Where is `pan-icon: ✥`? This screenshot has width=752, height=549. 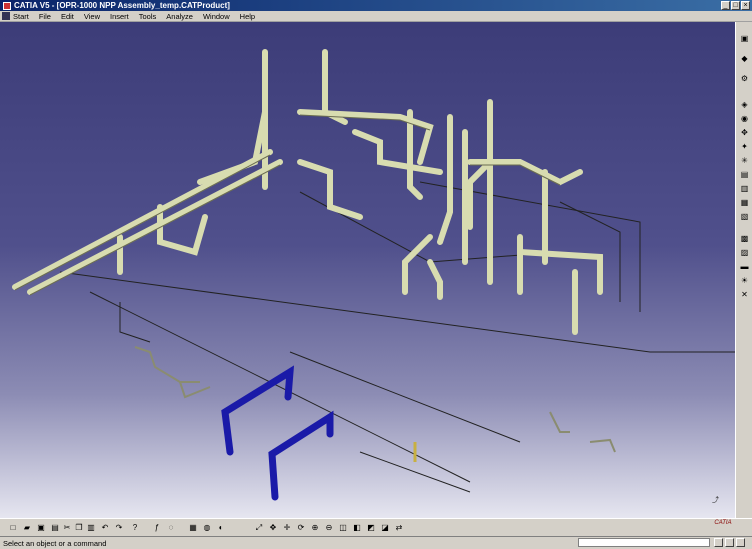
pan-icon: ✥ is located at coordinates (273, 528).